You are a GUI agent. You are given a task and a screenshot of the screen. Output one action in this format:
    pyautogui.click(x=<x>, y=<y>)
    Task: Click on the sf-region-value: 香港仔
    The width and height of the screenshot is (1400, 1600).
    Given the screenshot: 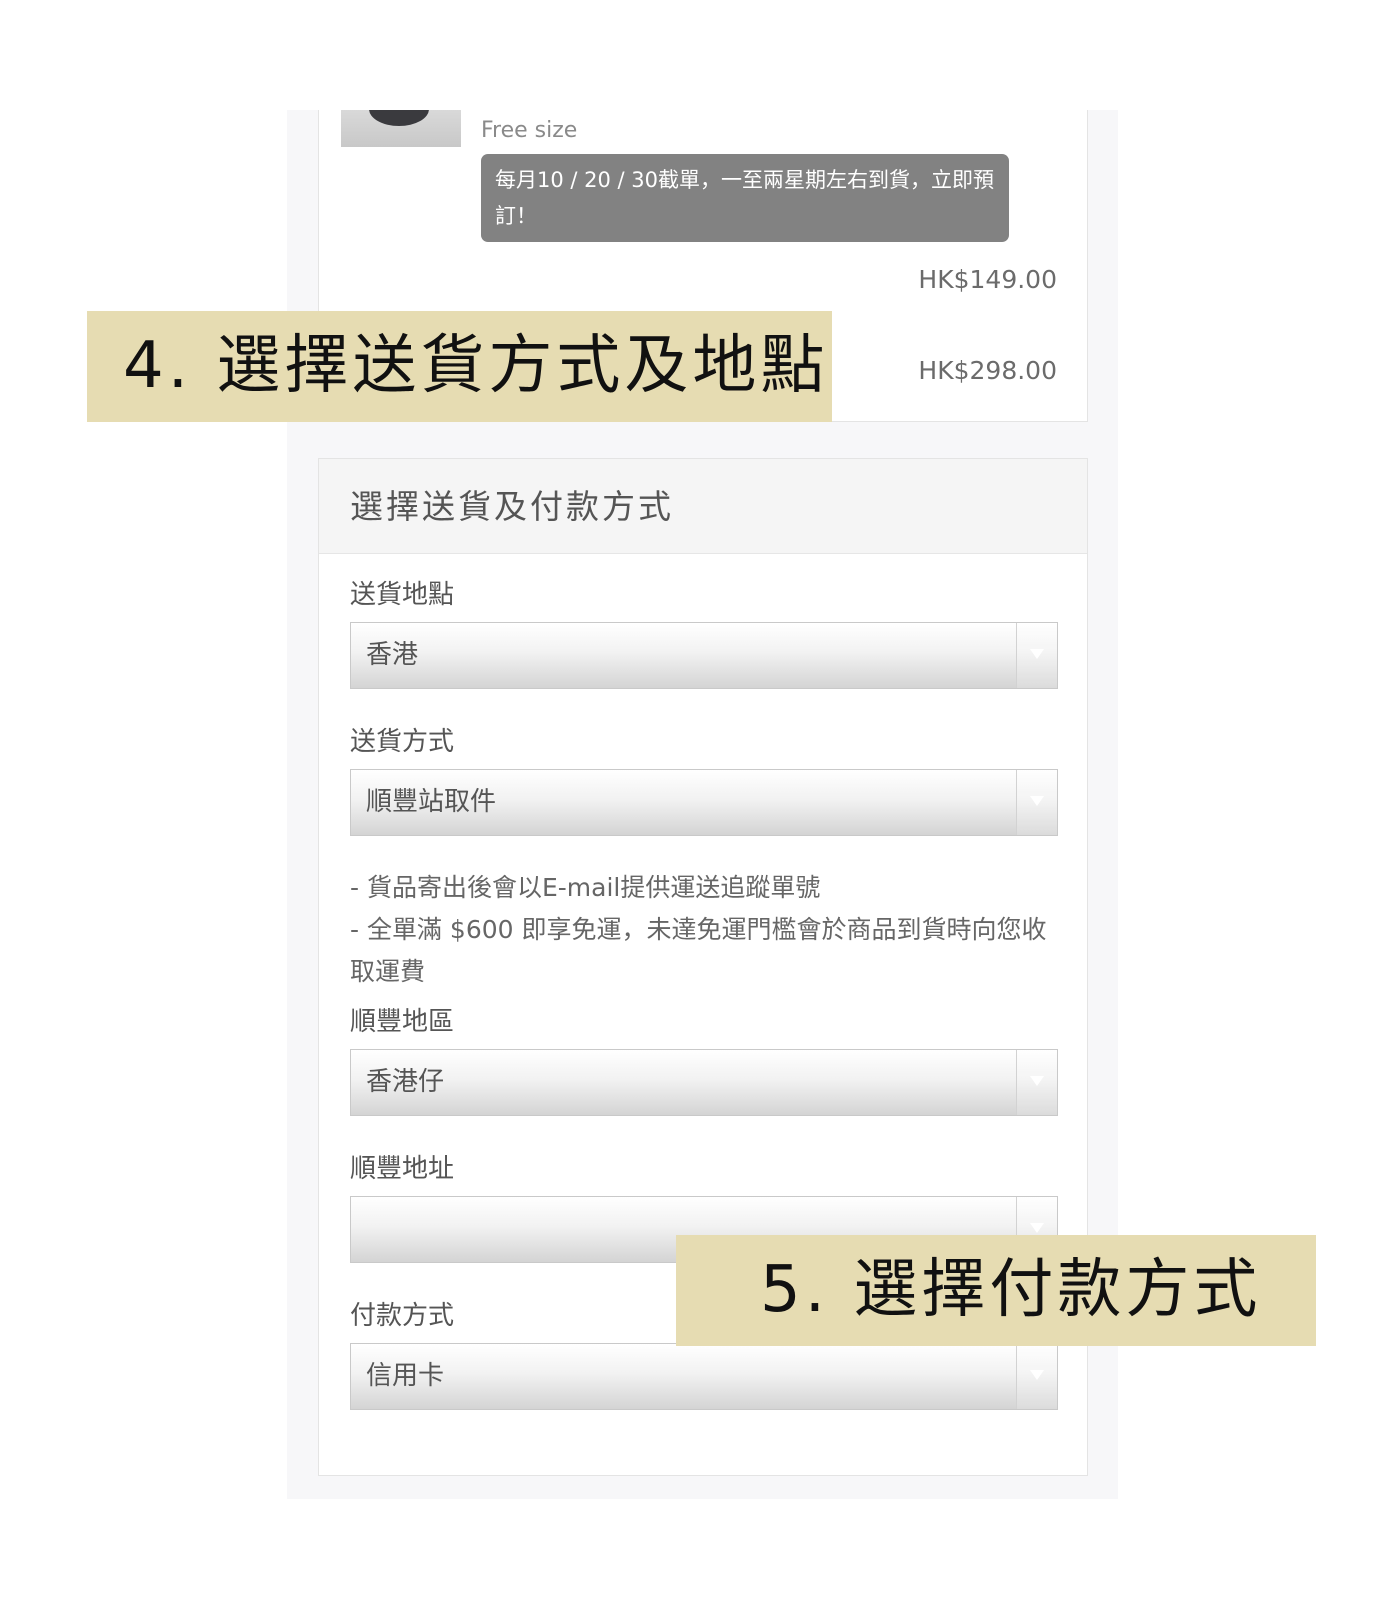 What is the action you would take?
    pyautogui.click(x=405, y=1082)
    